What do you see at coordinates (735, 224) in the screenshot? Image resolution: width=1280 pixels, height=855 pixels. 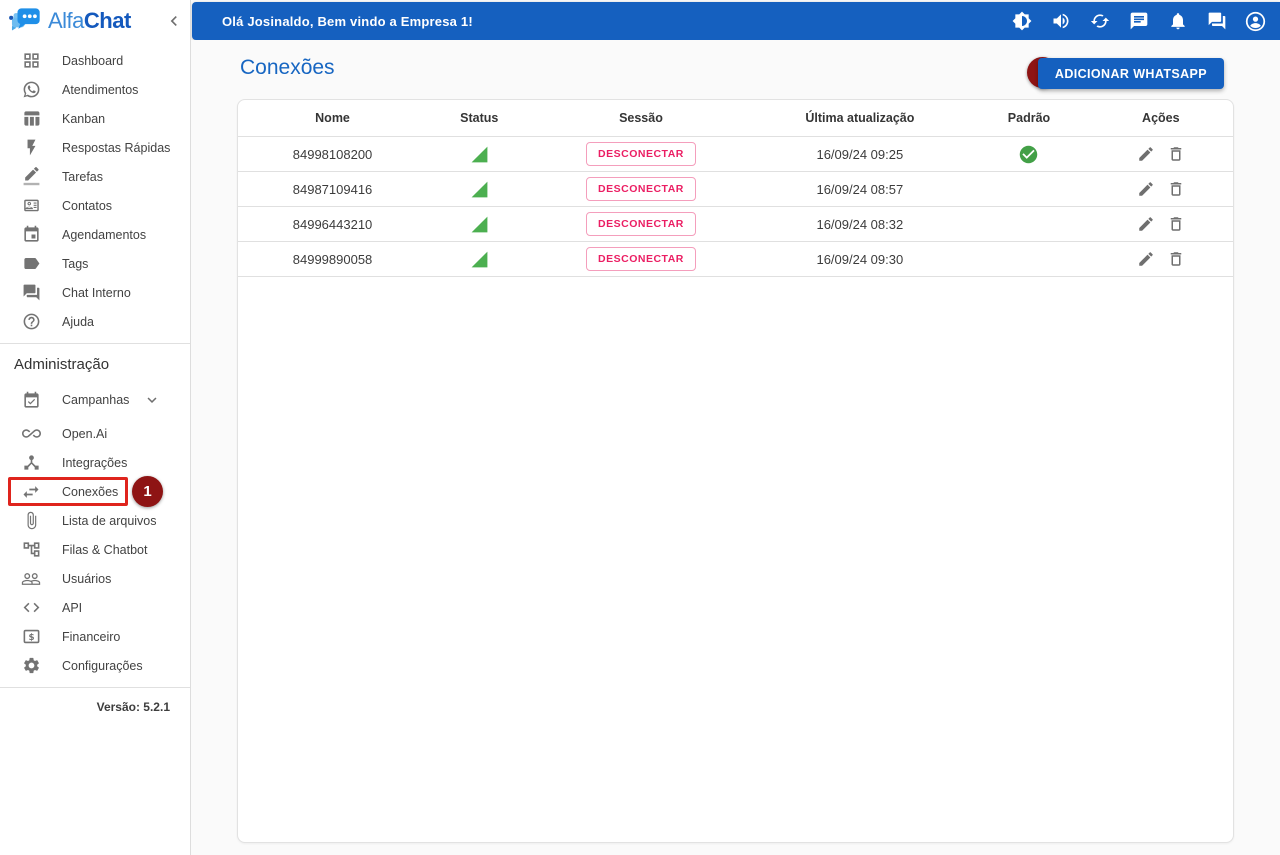 I see `table-row: 84996443210 DESCONECTAR 16/09/24 08:32` at bounding box center [735, 224].